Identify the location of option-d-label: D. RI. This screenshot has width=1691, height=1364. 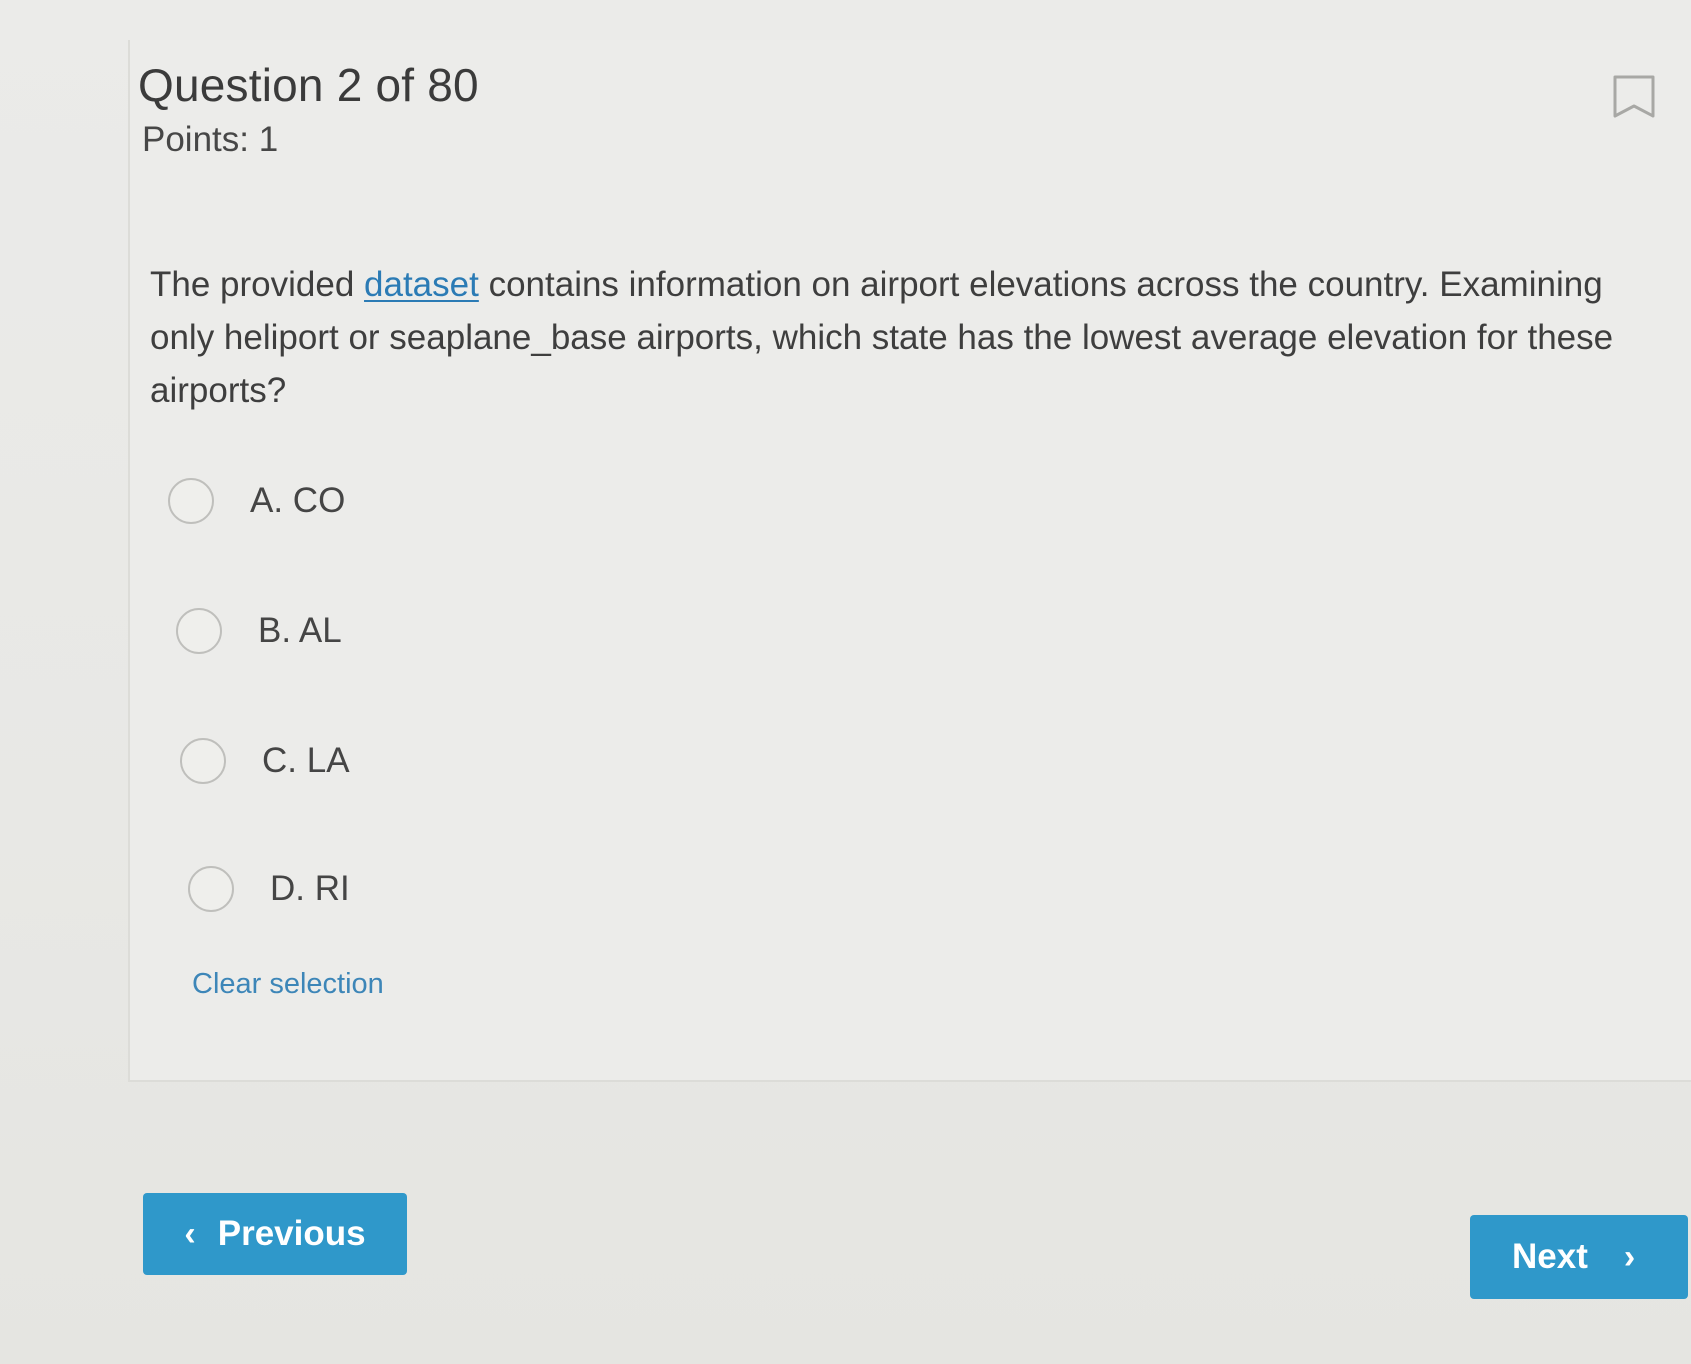
(310, 888).